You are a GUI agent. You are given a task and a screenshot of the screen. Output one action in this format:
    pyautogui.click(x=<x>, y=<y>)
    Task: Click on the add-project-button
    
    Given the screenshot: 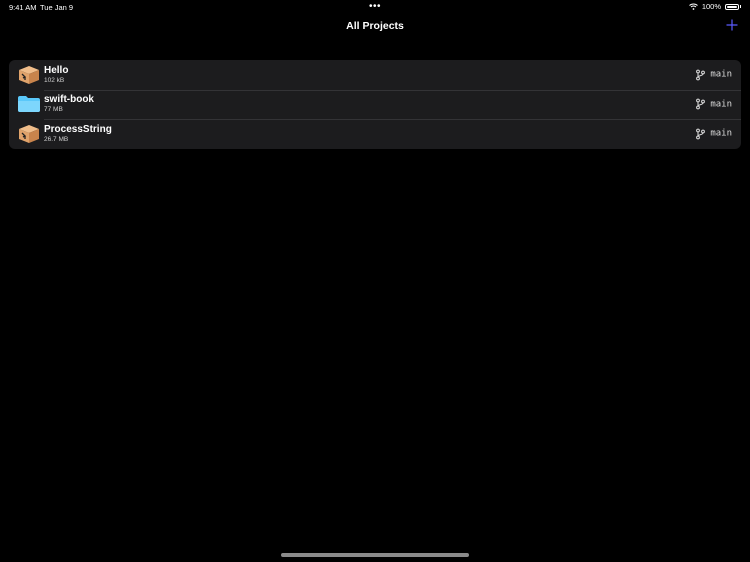 What is the action you would take?
    pyautogui.click(x=732, y=25)
    